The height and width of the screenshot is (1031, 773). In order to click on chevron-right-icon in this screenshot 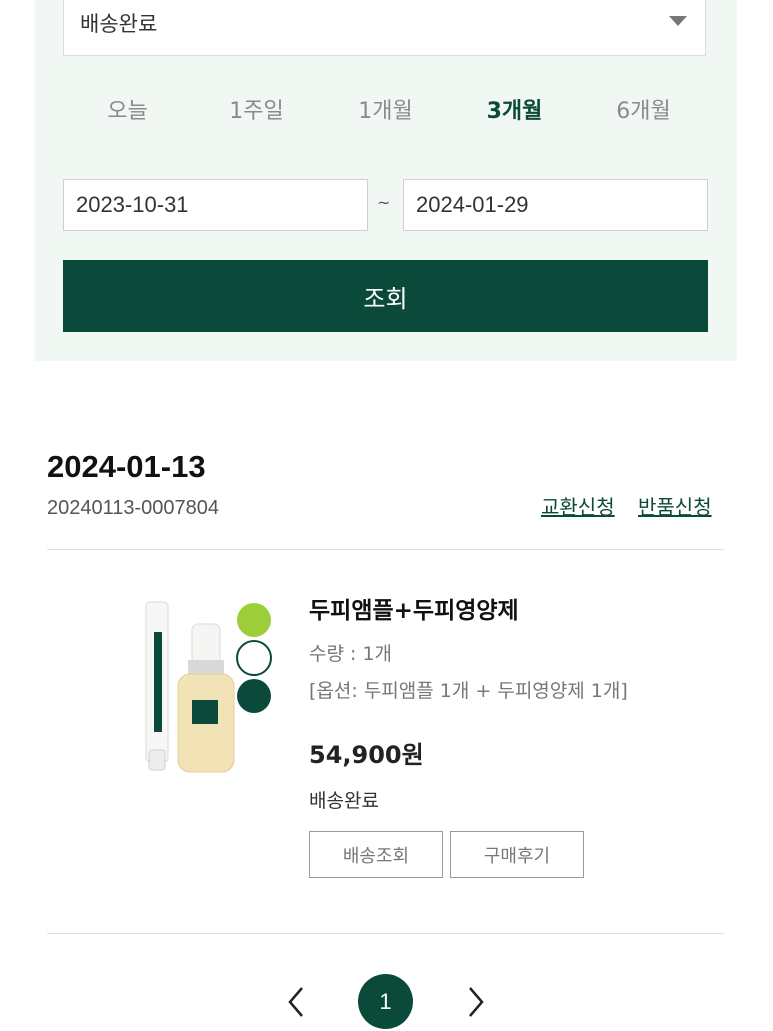, I will do `click(476, 1002)`.